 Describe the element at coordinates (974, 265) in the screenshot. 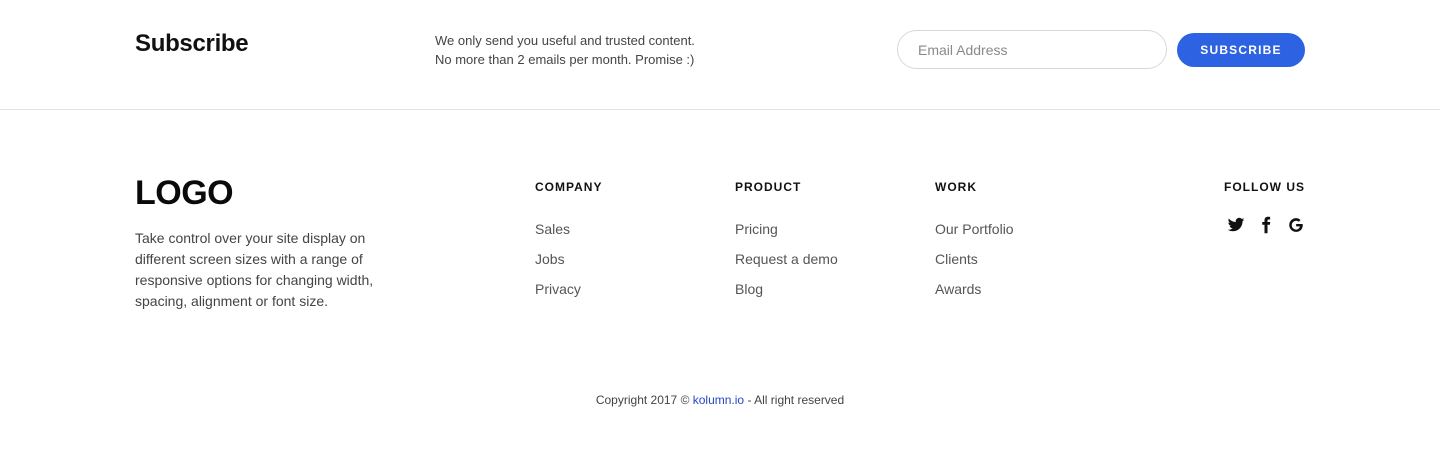

I see `link-clients: Clients` at that location.